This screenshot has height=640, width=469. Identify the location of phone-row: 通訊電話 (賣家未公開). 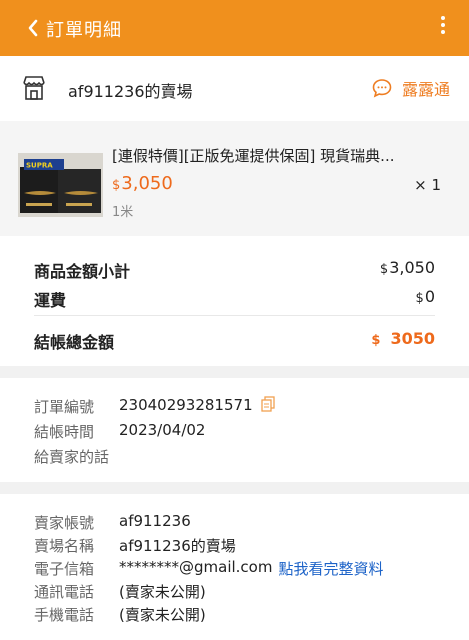
(120, 591).